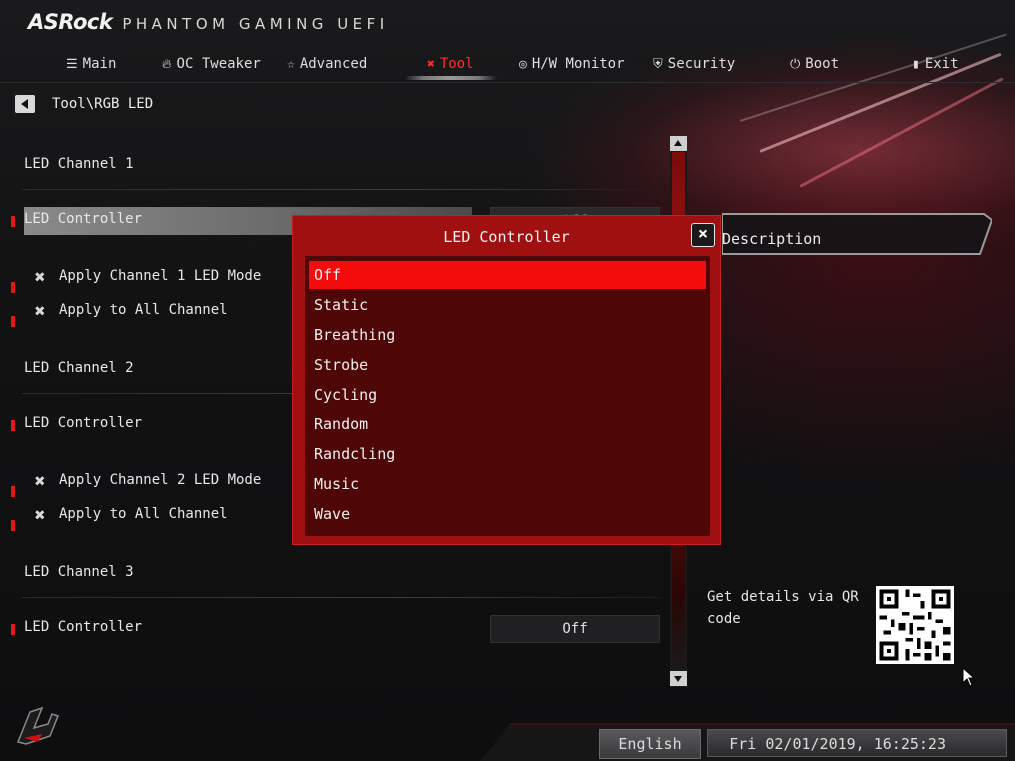 Image resolution: width=1015 pixels, height=761 pixels. What do you see at coordinates (451, 78) in the screenshot?
I see `active-tab-indicator` at bounding box center [451, 78].